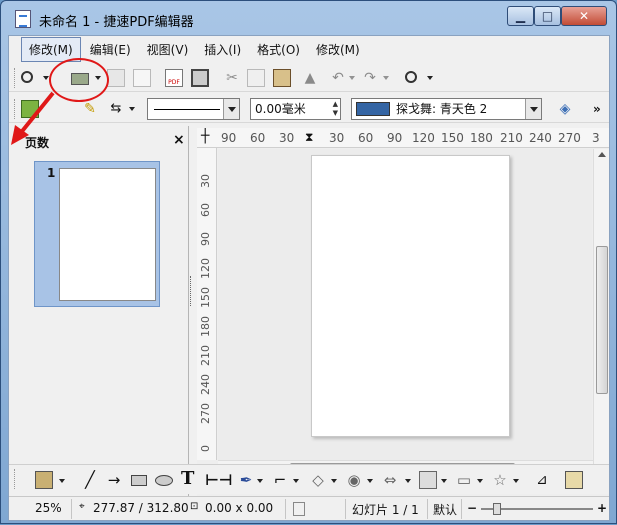 Image resolution: width=617 pixels, height=525 pixels. I want to click on symbol-shapes-icon: ◉, so click(354, 480).